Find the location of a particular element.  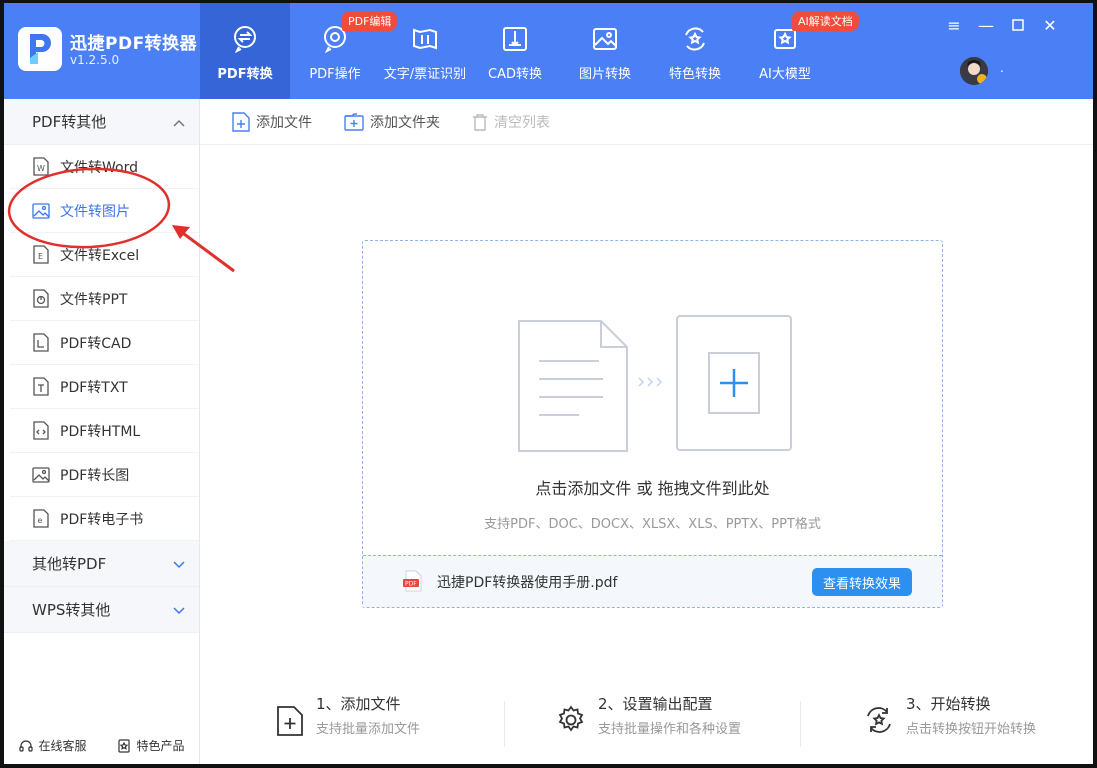

sidebar-item-word: W 文件转Word is located at coordinates (104, 167).